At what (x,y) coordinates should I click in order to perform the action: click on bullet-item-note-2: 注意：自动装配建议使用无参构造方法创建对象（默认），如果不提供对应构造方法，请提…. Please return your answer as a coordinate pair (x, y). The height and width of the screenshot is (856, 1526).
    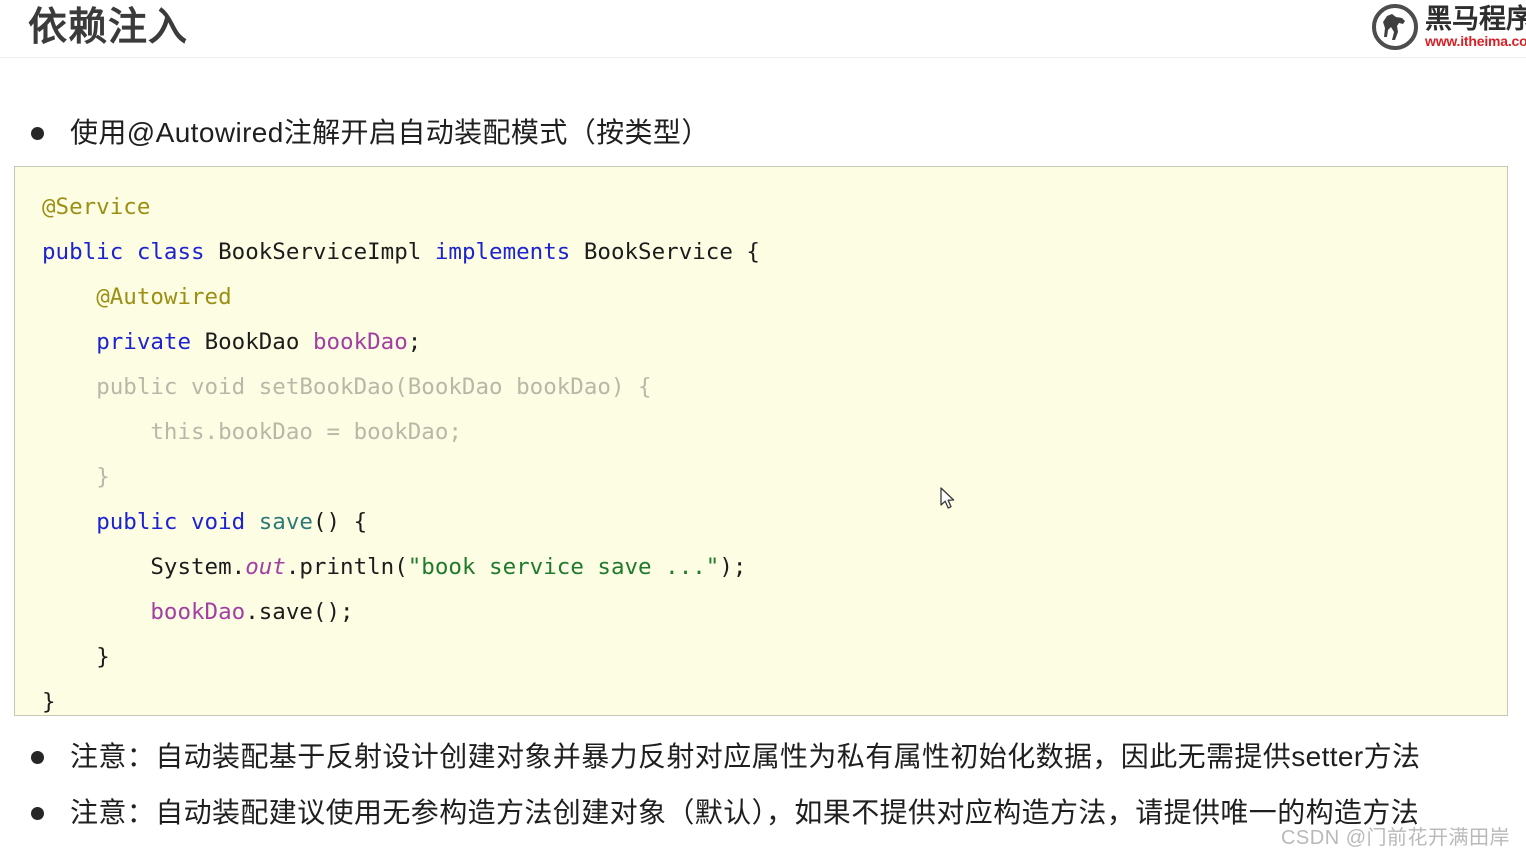
    Looking at the image, I should click on (725, 813).